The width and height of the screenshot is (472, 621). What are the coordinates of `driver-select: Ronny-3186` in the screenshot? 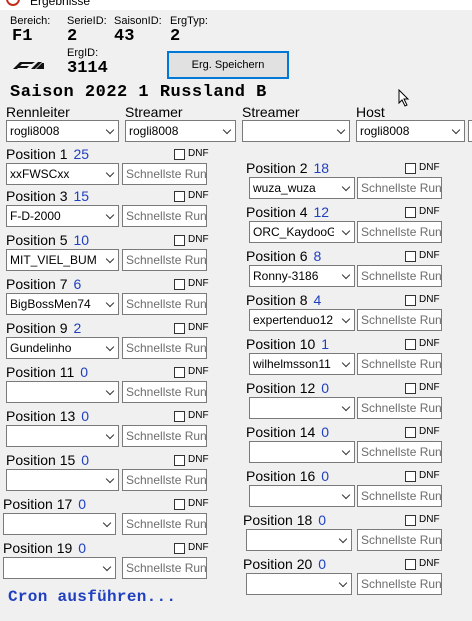 It's located at (302, 276).